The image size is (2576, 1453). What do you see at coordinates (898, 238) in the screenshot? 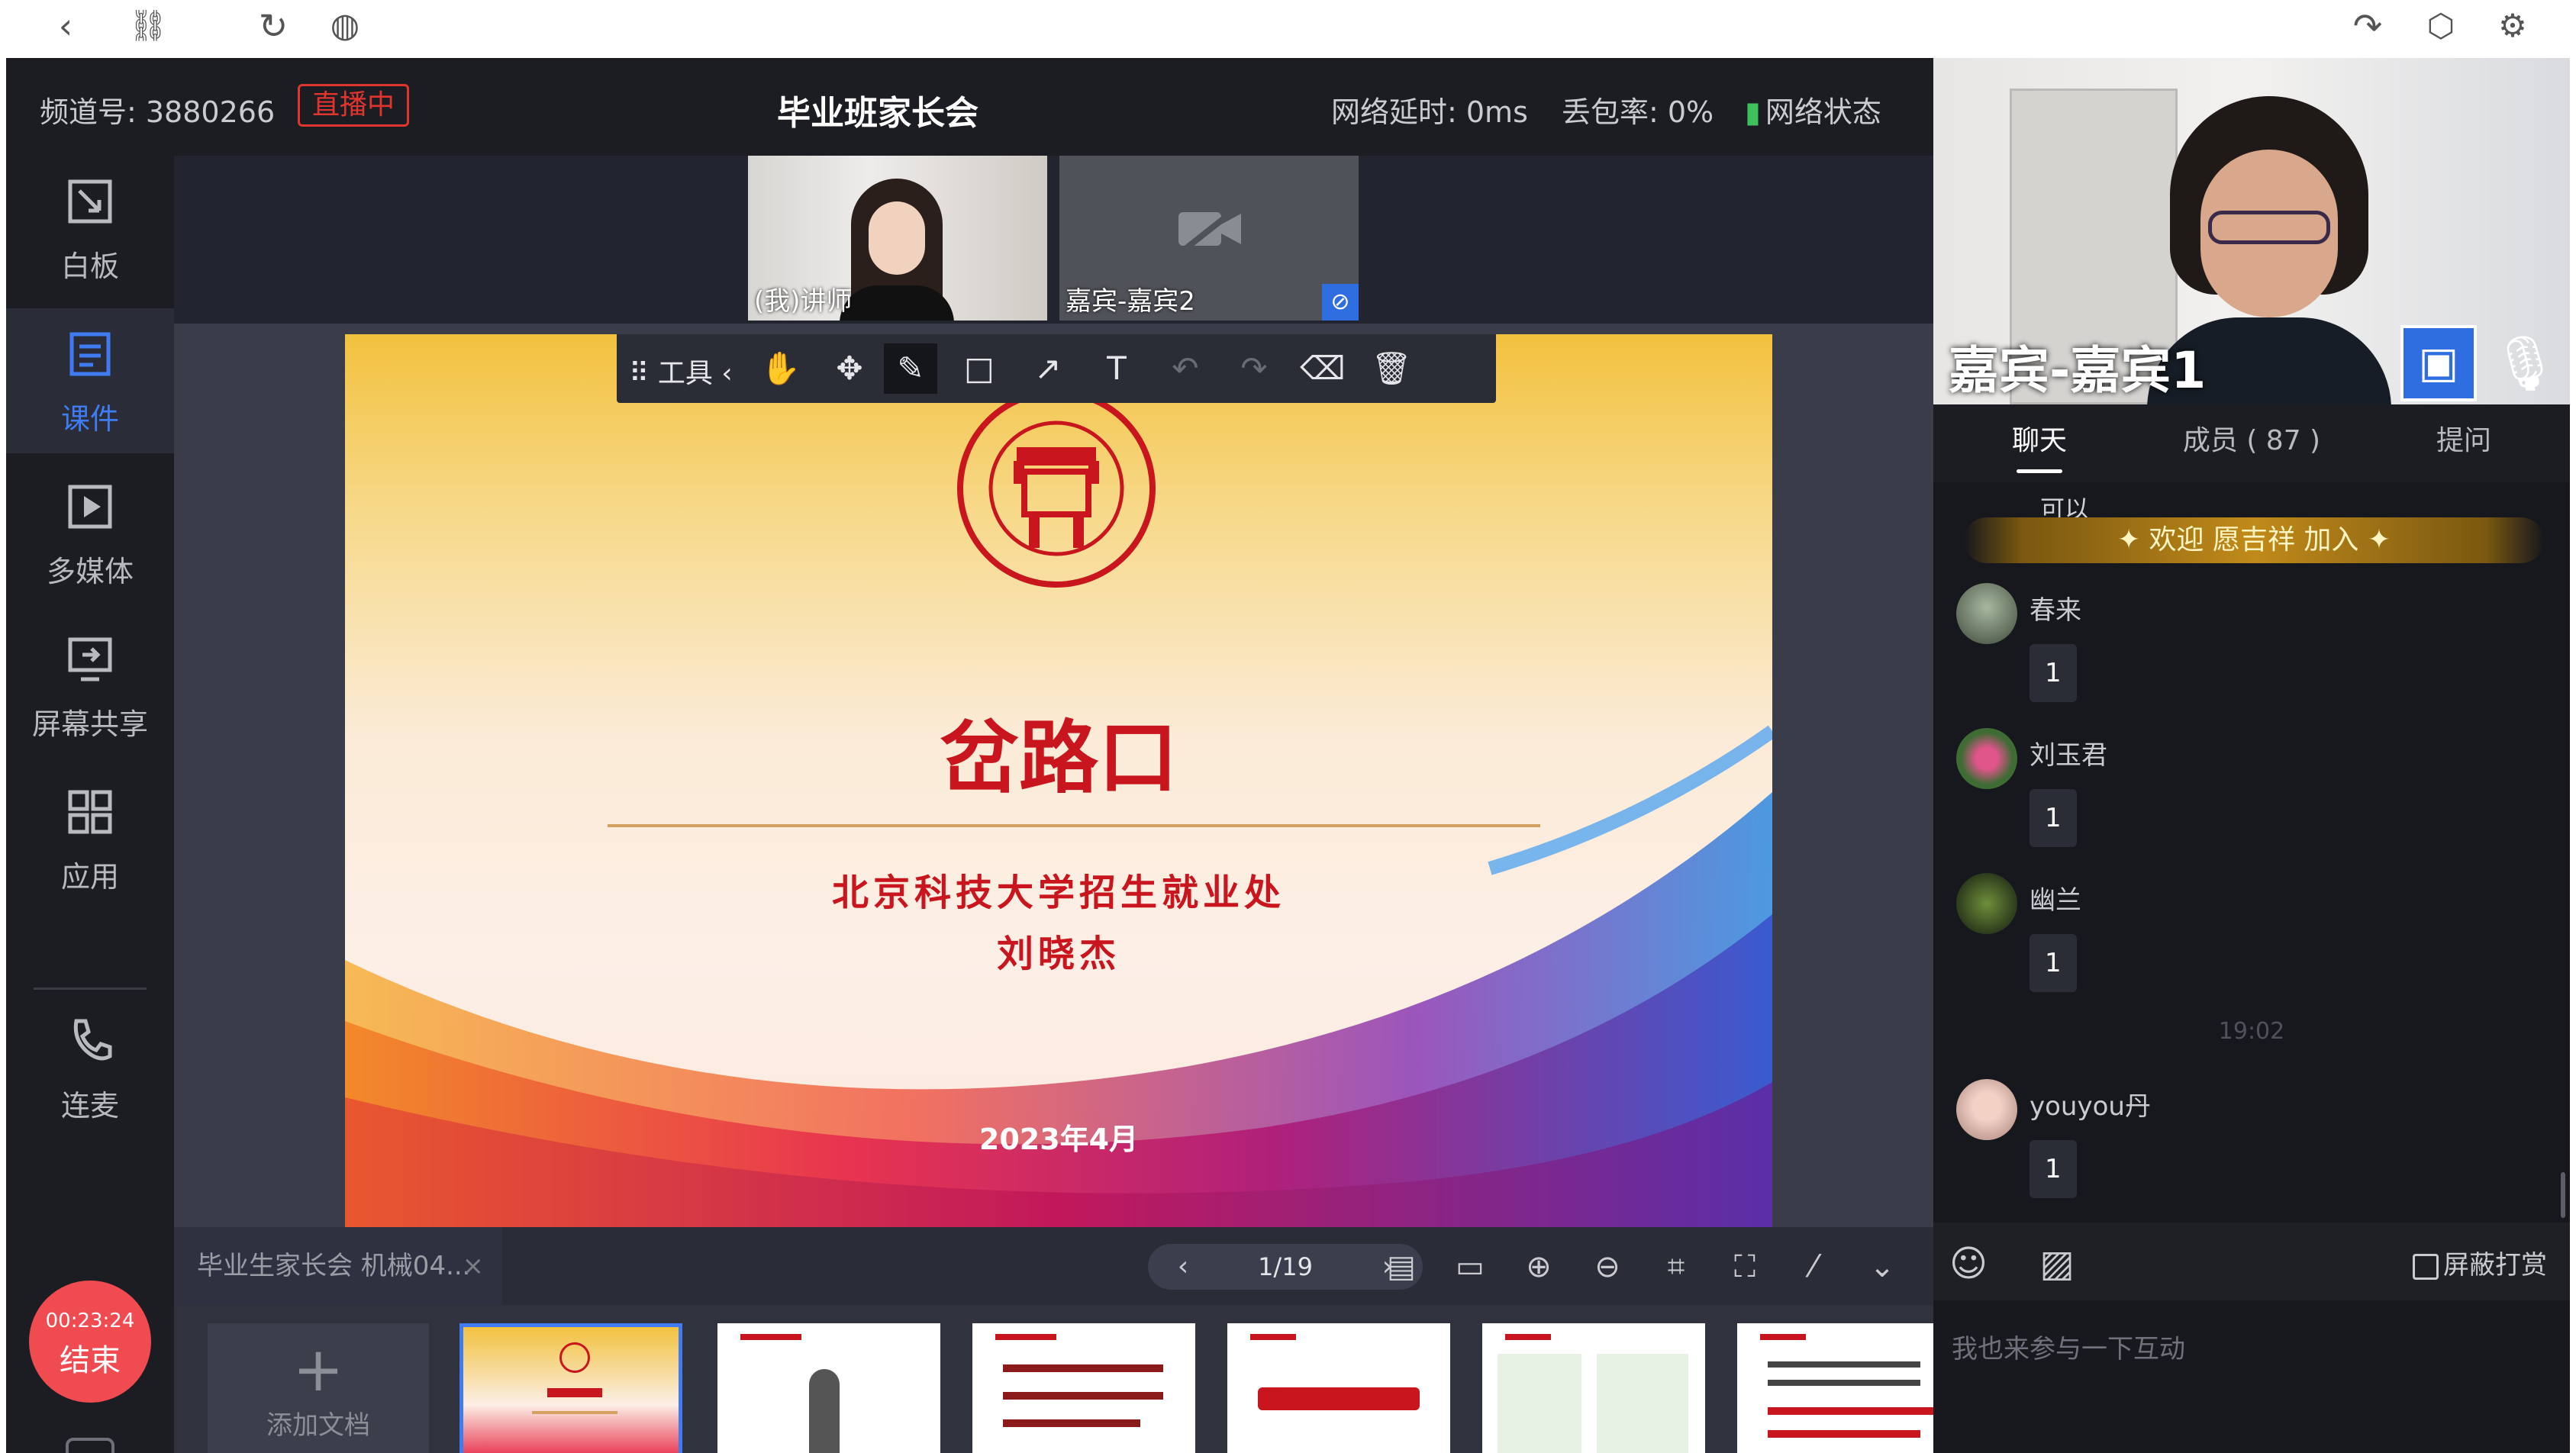
I see `video-tile-self: (我)讲师` at bounding box center [898, 238].